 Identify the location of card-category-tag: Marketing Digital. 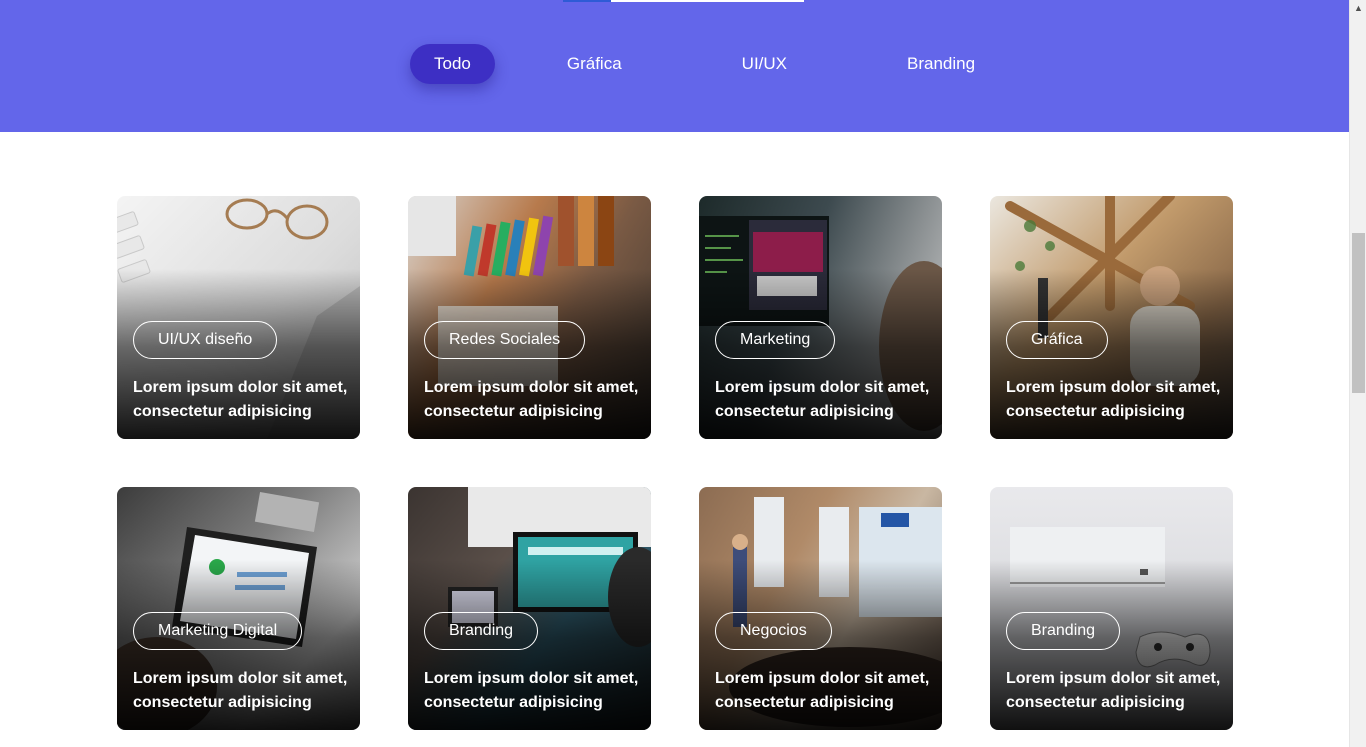
(218, 631).